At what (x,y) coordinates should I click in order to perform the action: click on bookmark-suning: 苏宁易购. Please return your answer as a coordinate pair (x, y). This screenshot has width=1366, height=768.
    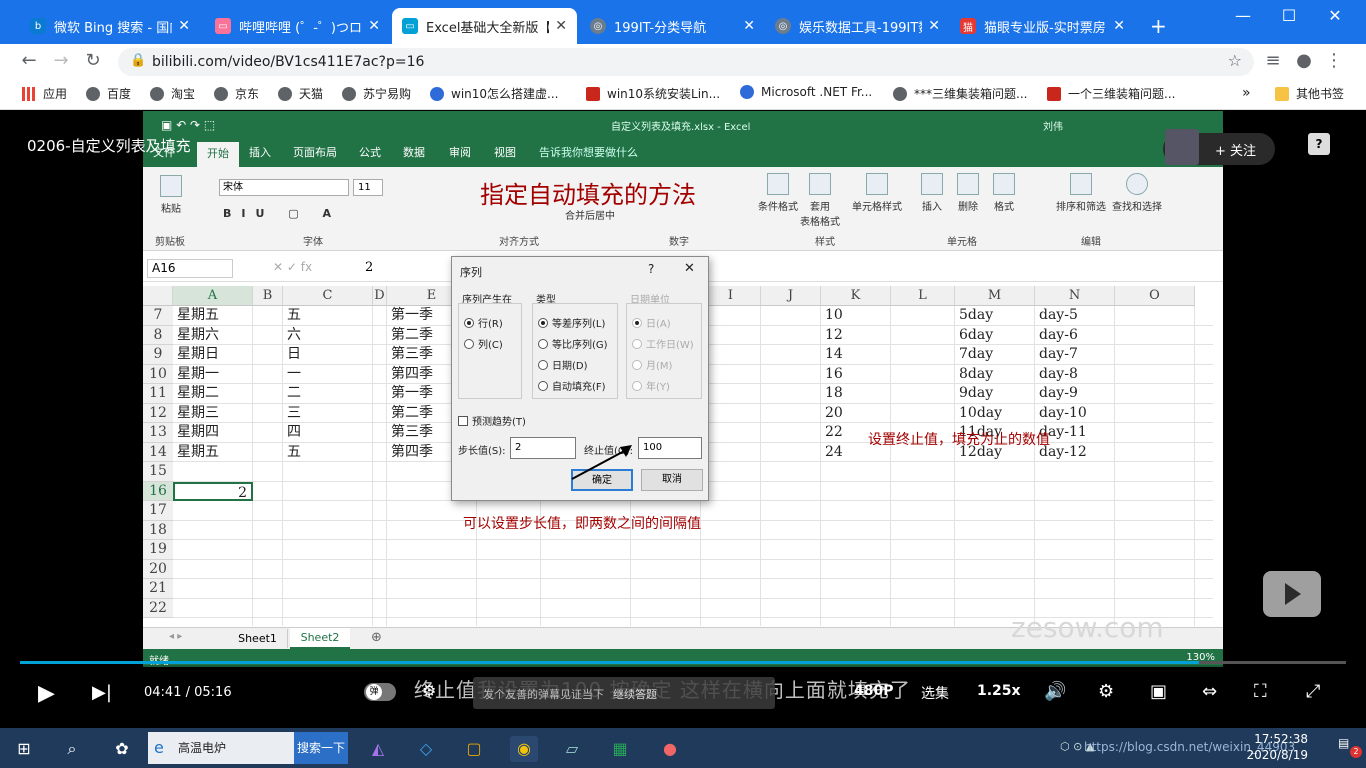
    Looking at the image, I should click on (376, 93).